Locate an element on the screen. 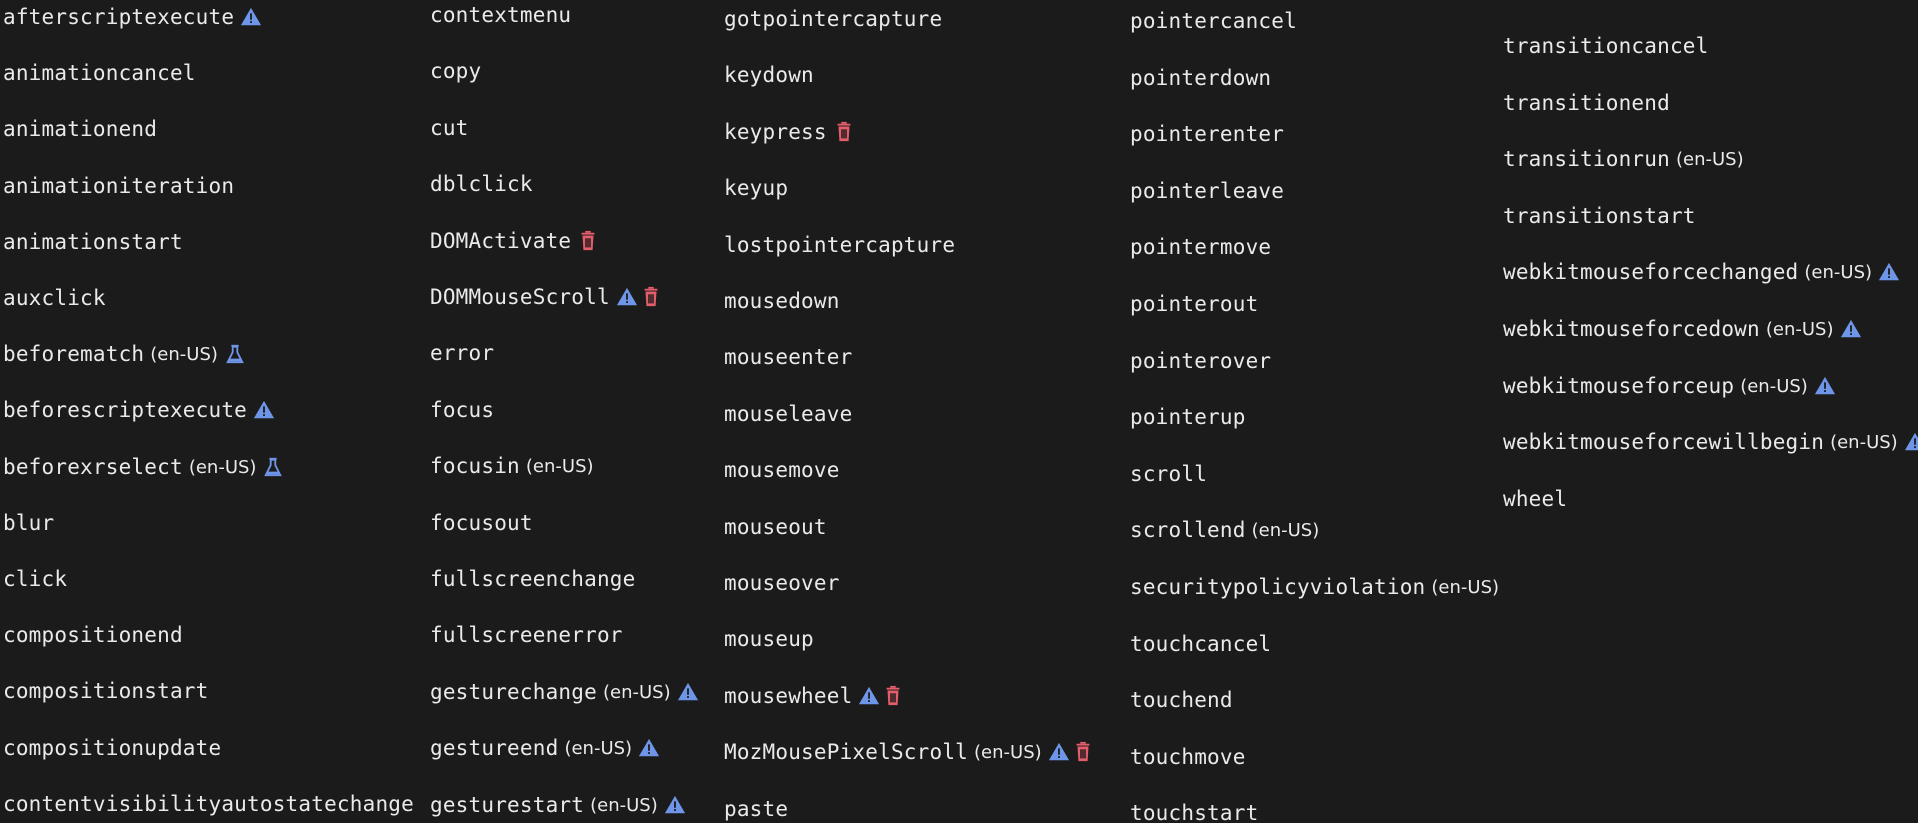 The height and width of the screenshot is (823, 1918). event-link: DOMActivate is located at coordinates (500, 241).